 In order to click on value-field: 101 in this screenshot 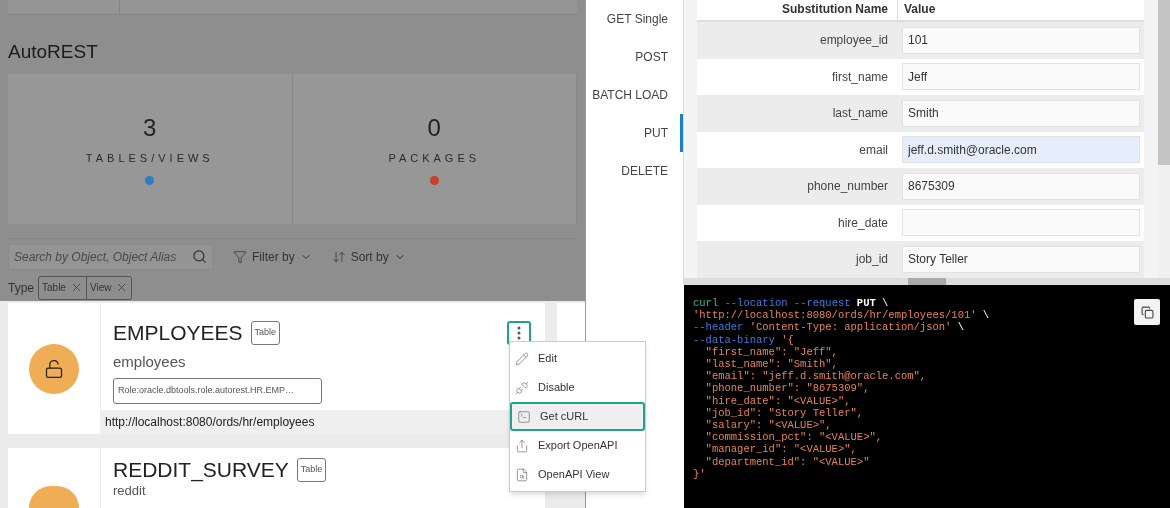, I will do `click(1021, 40)`.